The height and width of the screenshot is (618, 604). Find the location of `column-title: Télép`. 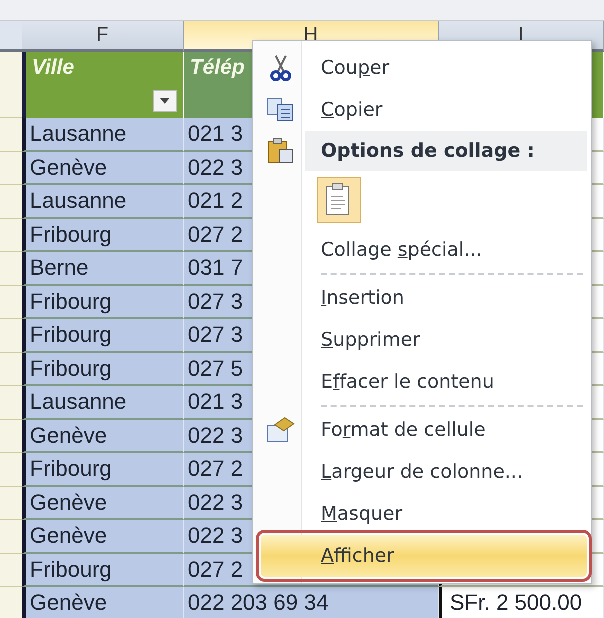

column-title: Télép is located at coordinates (217, 67).